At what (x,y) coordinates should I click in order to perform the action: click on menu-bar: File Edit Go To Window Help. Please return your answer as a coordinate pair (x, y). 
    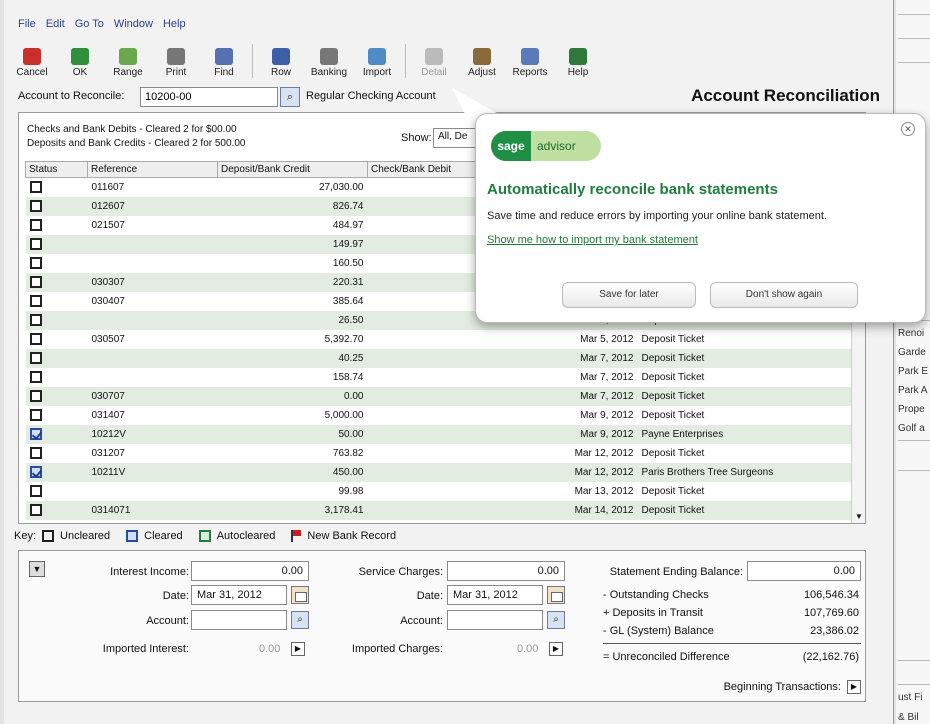
    Looking at the image, I should click on (102, 24).